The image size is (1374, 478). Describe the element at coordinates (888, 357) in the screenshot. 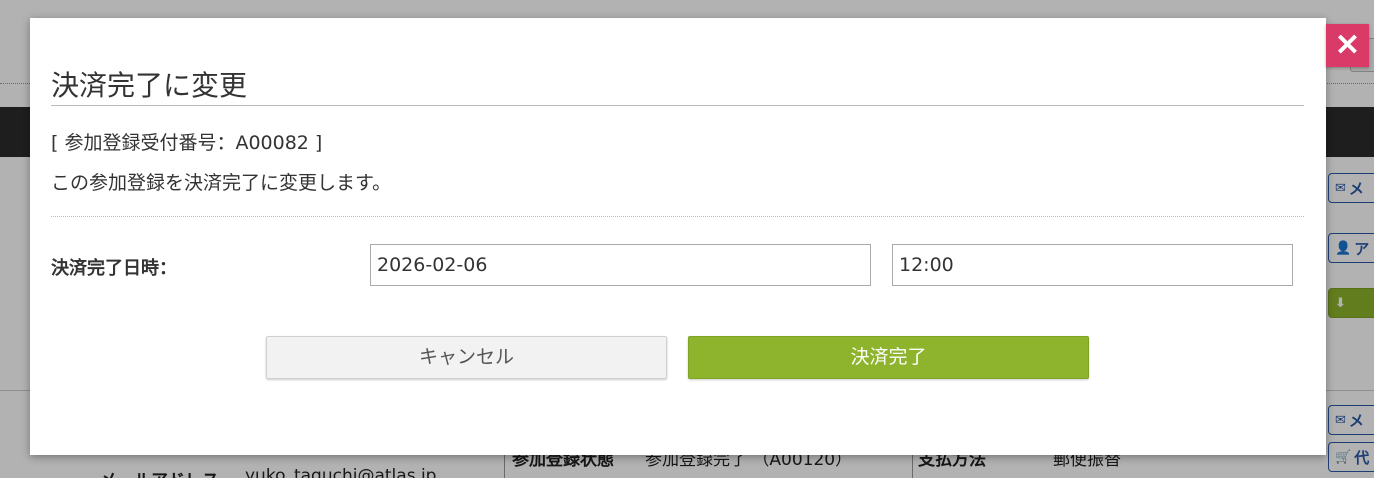

I see `payment-complete-button: 決済完了` at that location.